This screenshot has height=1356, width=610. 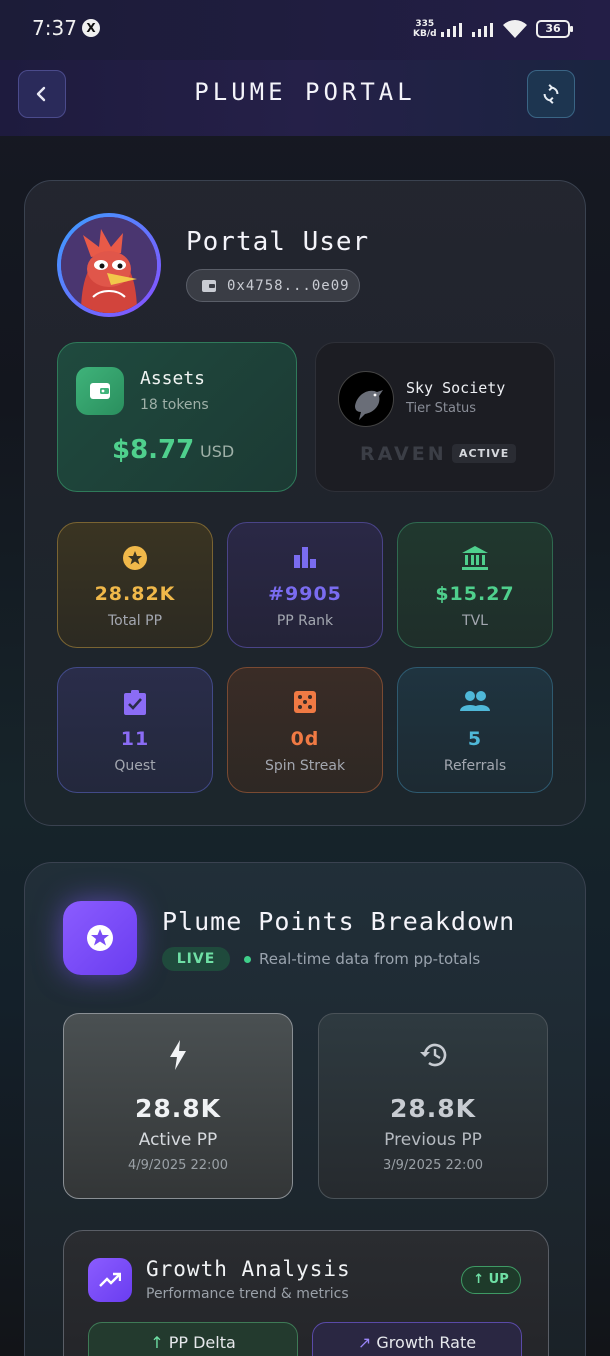 I want to click on stat-value: 5, so click(x=475, y=739).